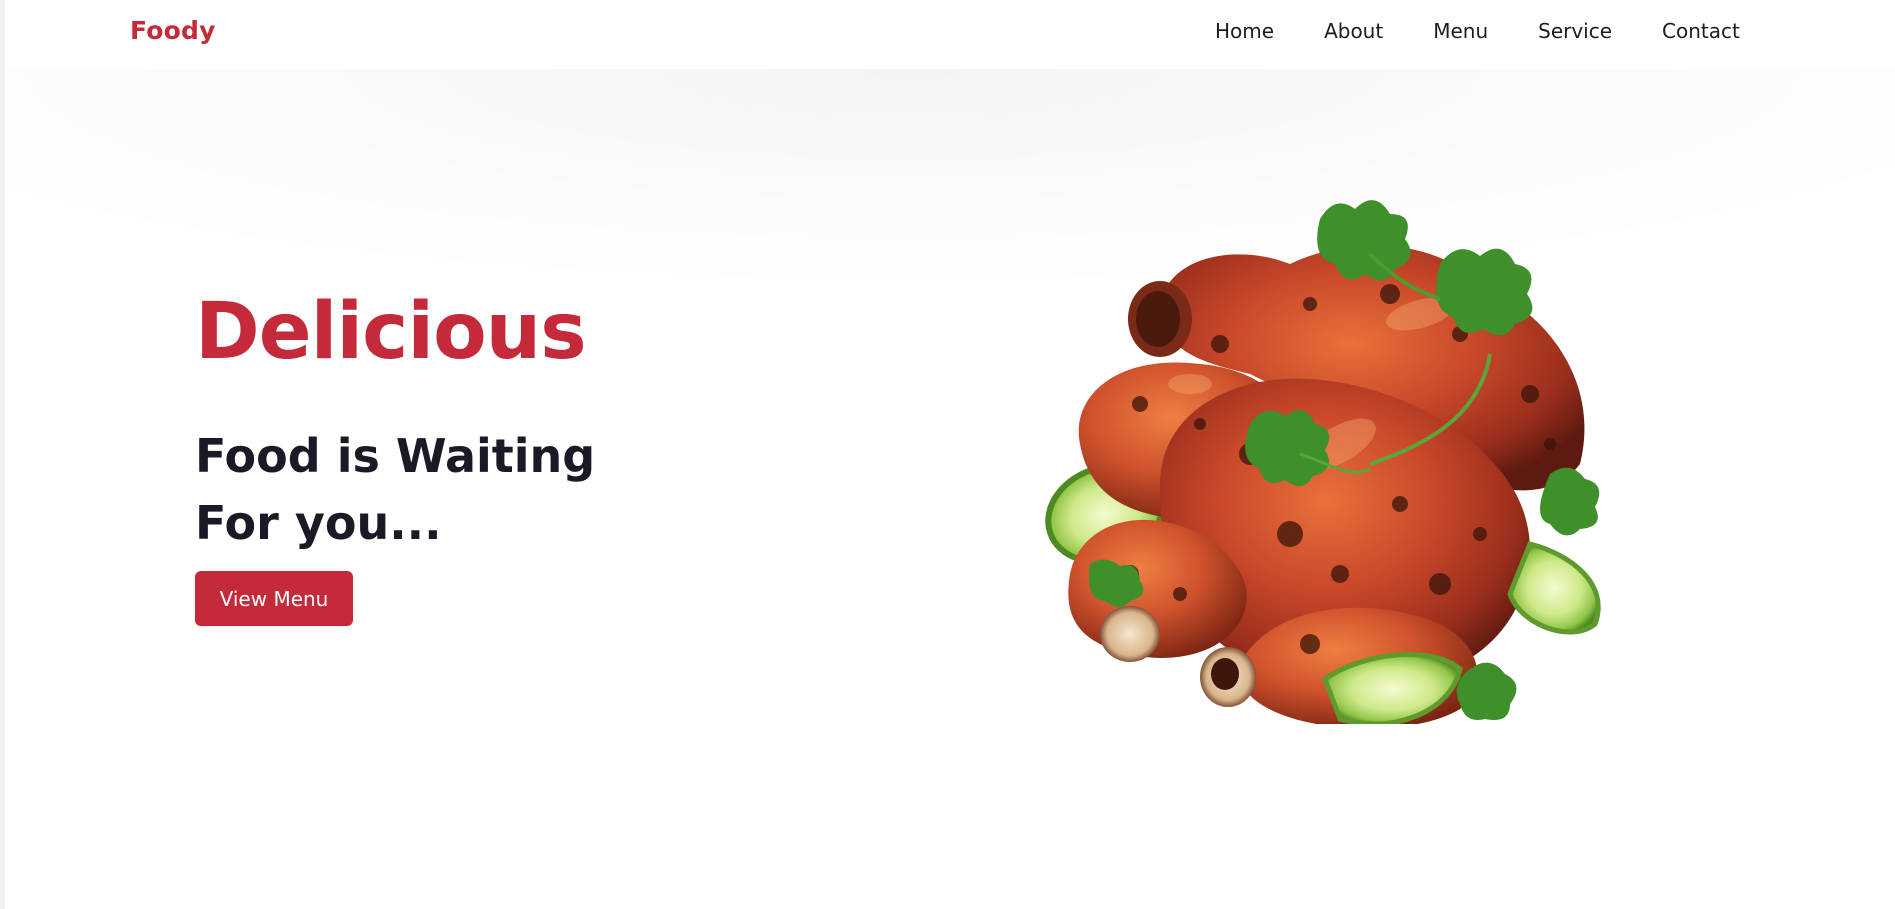 The width and height of the screenshot is (1895, 909). What do you see at coordinates (274, 598) in the screenshot?
I see `view-menu-button: View Menu` at bounding box center [274, 598].